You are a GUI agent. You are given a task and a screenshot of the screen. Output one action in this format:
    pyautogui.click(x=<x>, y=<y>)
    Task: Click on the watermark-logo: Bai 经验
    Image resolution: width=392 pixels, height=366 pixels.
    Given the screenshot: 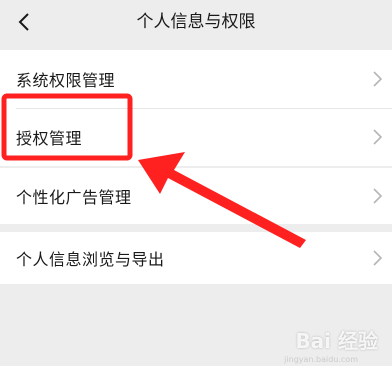 What is the action you would take?
    pyautogui.click(x=336, y=341)
    